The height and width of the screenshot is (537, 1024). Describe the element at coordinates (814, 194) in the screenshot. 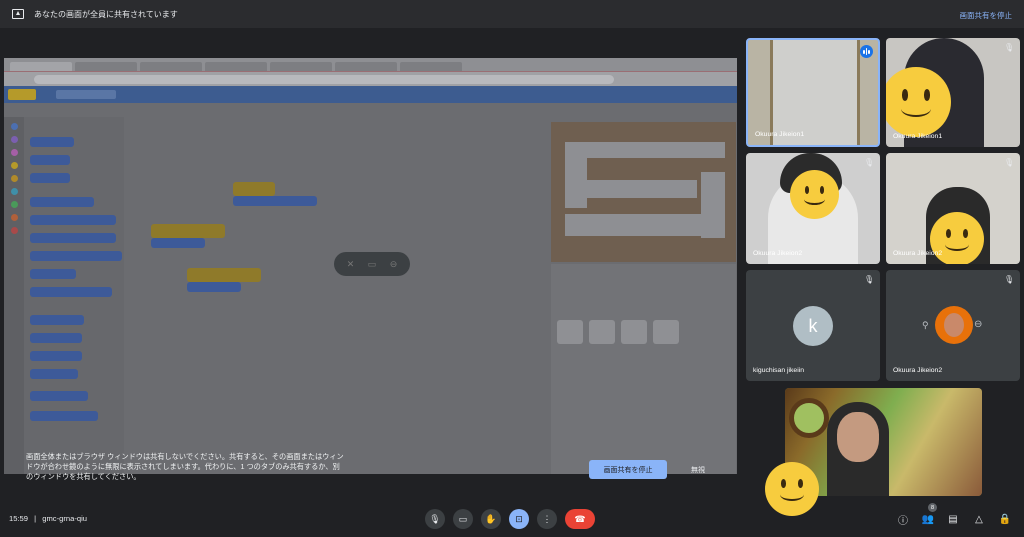

I see `smiley-face-icon` at that location.